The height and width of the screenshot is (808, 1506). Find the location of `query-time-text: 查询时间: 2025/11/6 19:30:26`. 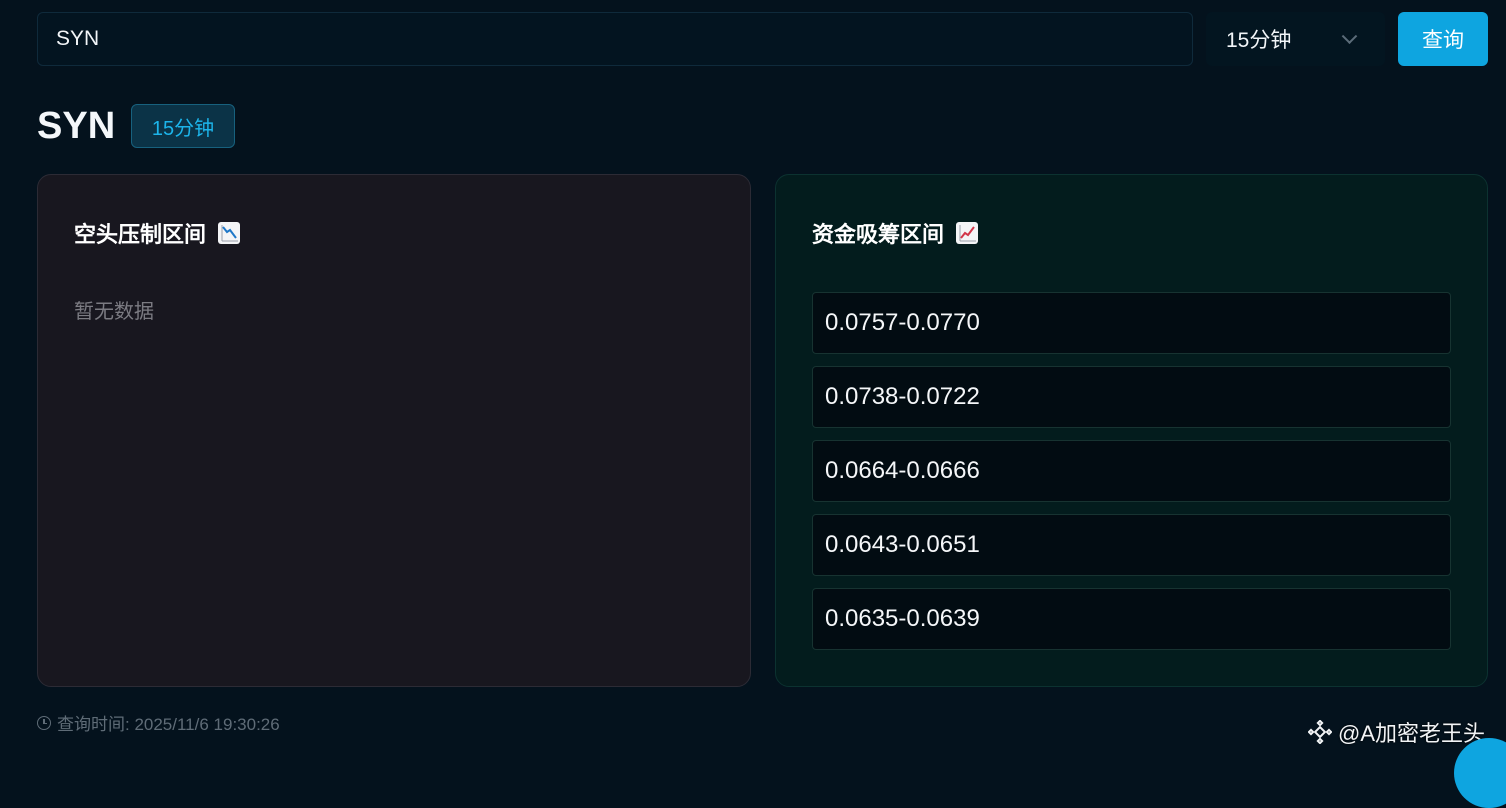

query-time-text: 查询时间: 2025/11/6 19:30:26 is located at coordinates (168, 724).